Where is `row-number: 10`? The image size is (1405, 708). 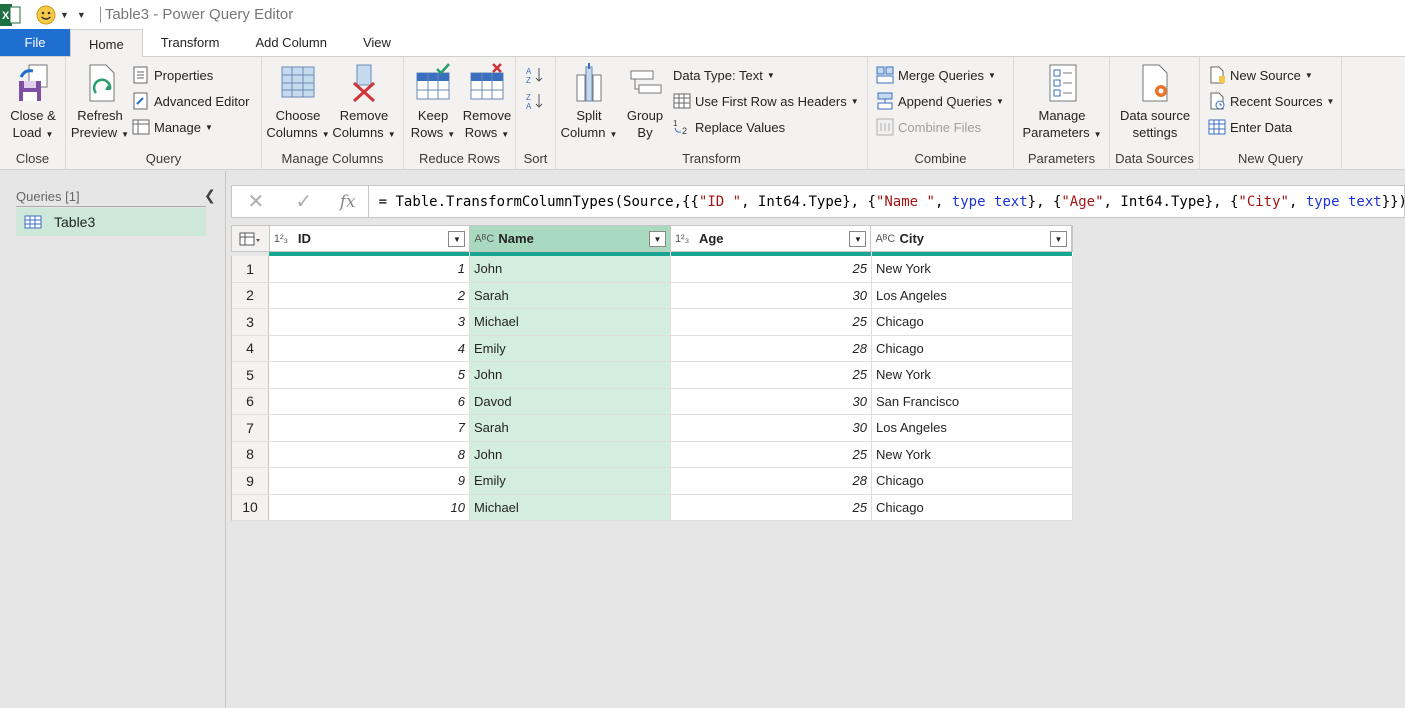 row-number: 10 is located at coordinates (250, 507).